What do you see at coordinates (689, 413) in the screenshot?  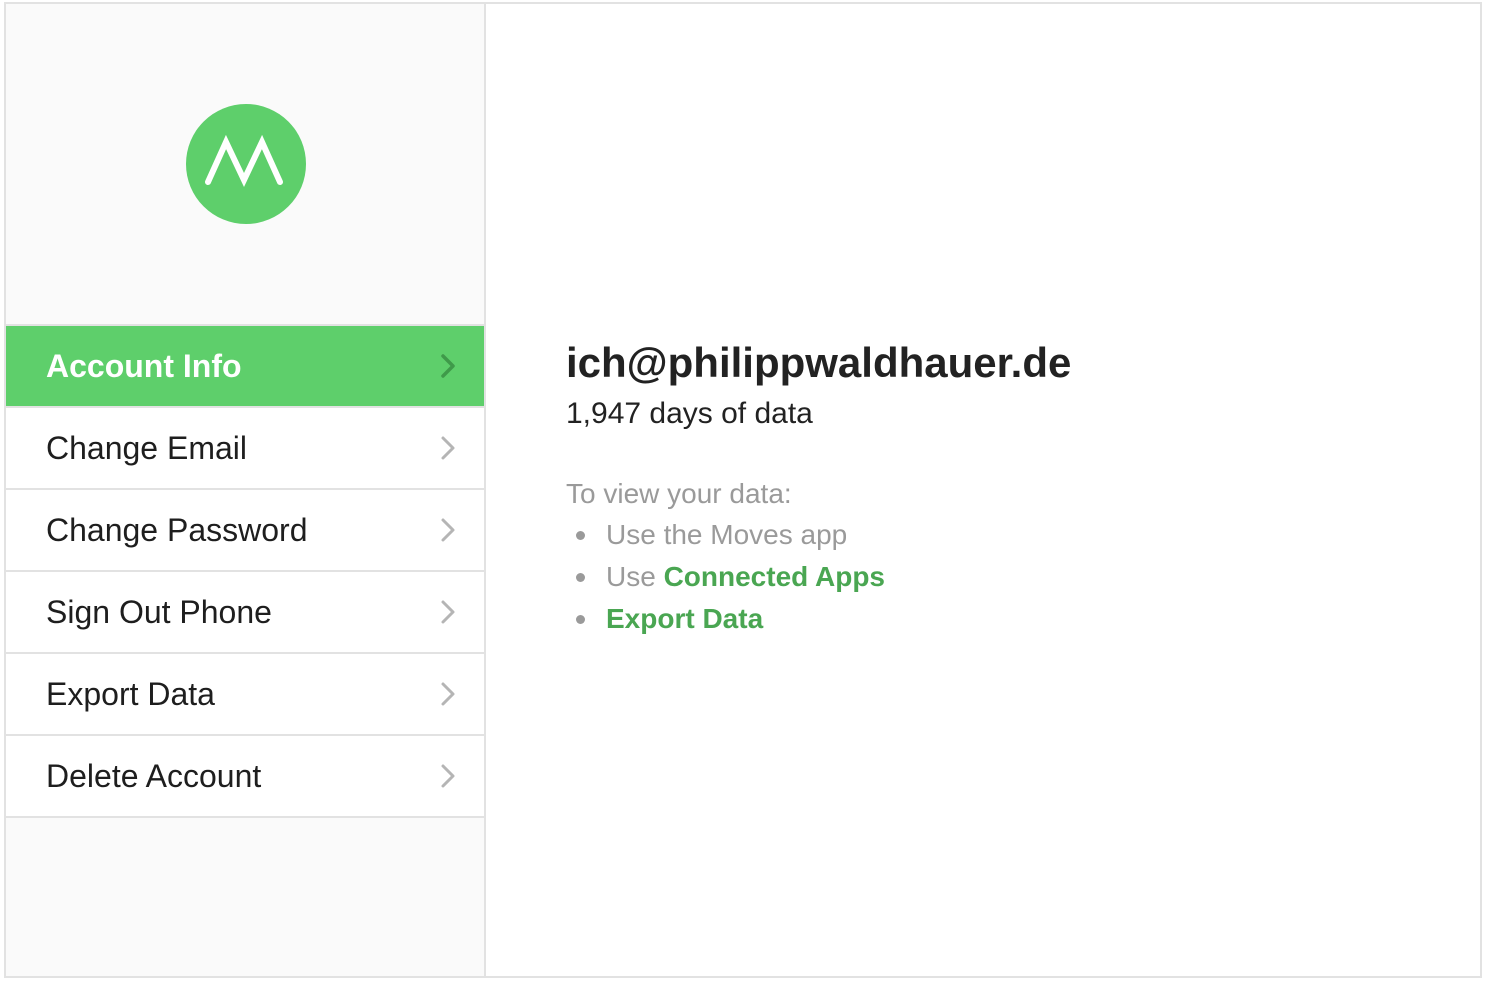 I see `days-of-data: 1,947 days of data` at bounding box center [689, 413].